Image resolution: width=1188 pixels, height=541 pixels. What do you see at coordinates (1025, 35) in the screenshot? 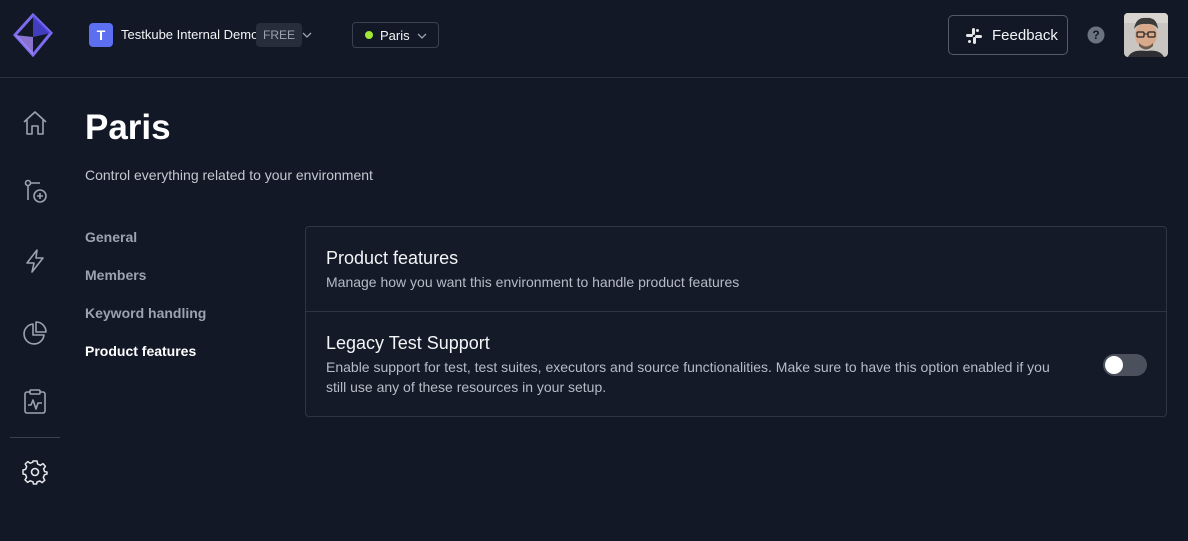
I see `feedback-label: Feedback` at bounding box center [1025, 35].